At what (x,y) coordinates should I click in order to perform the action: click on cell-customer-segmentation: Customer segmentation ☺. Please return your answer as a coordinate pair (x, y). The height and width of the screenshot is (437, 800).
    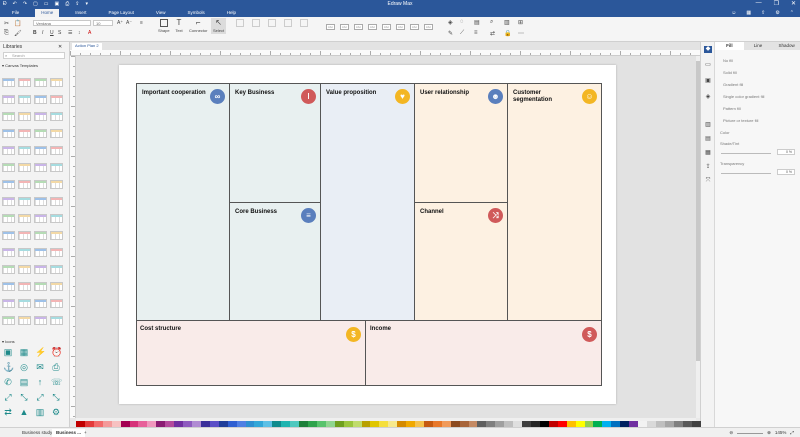
    Looking at the image, I should click on (554, 202).